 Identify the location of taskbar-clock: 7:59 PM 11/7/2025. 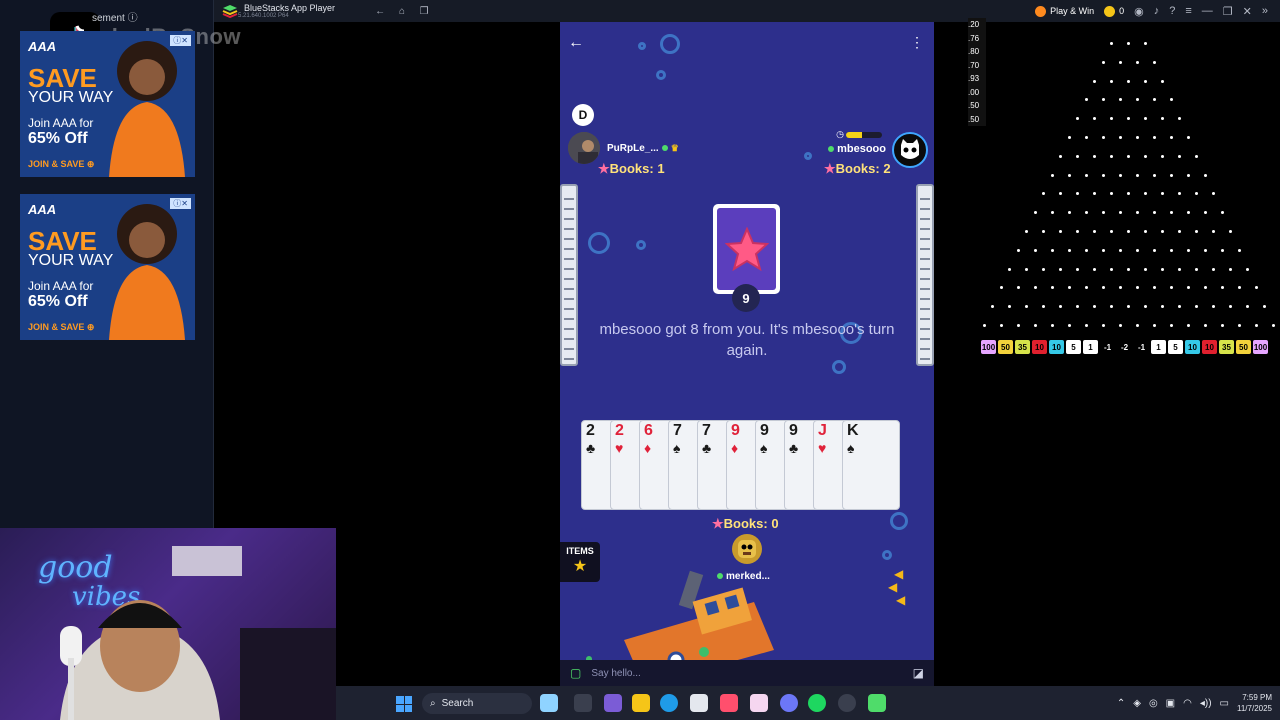
(1254, 703).